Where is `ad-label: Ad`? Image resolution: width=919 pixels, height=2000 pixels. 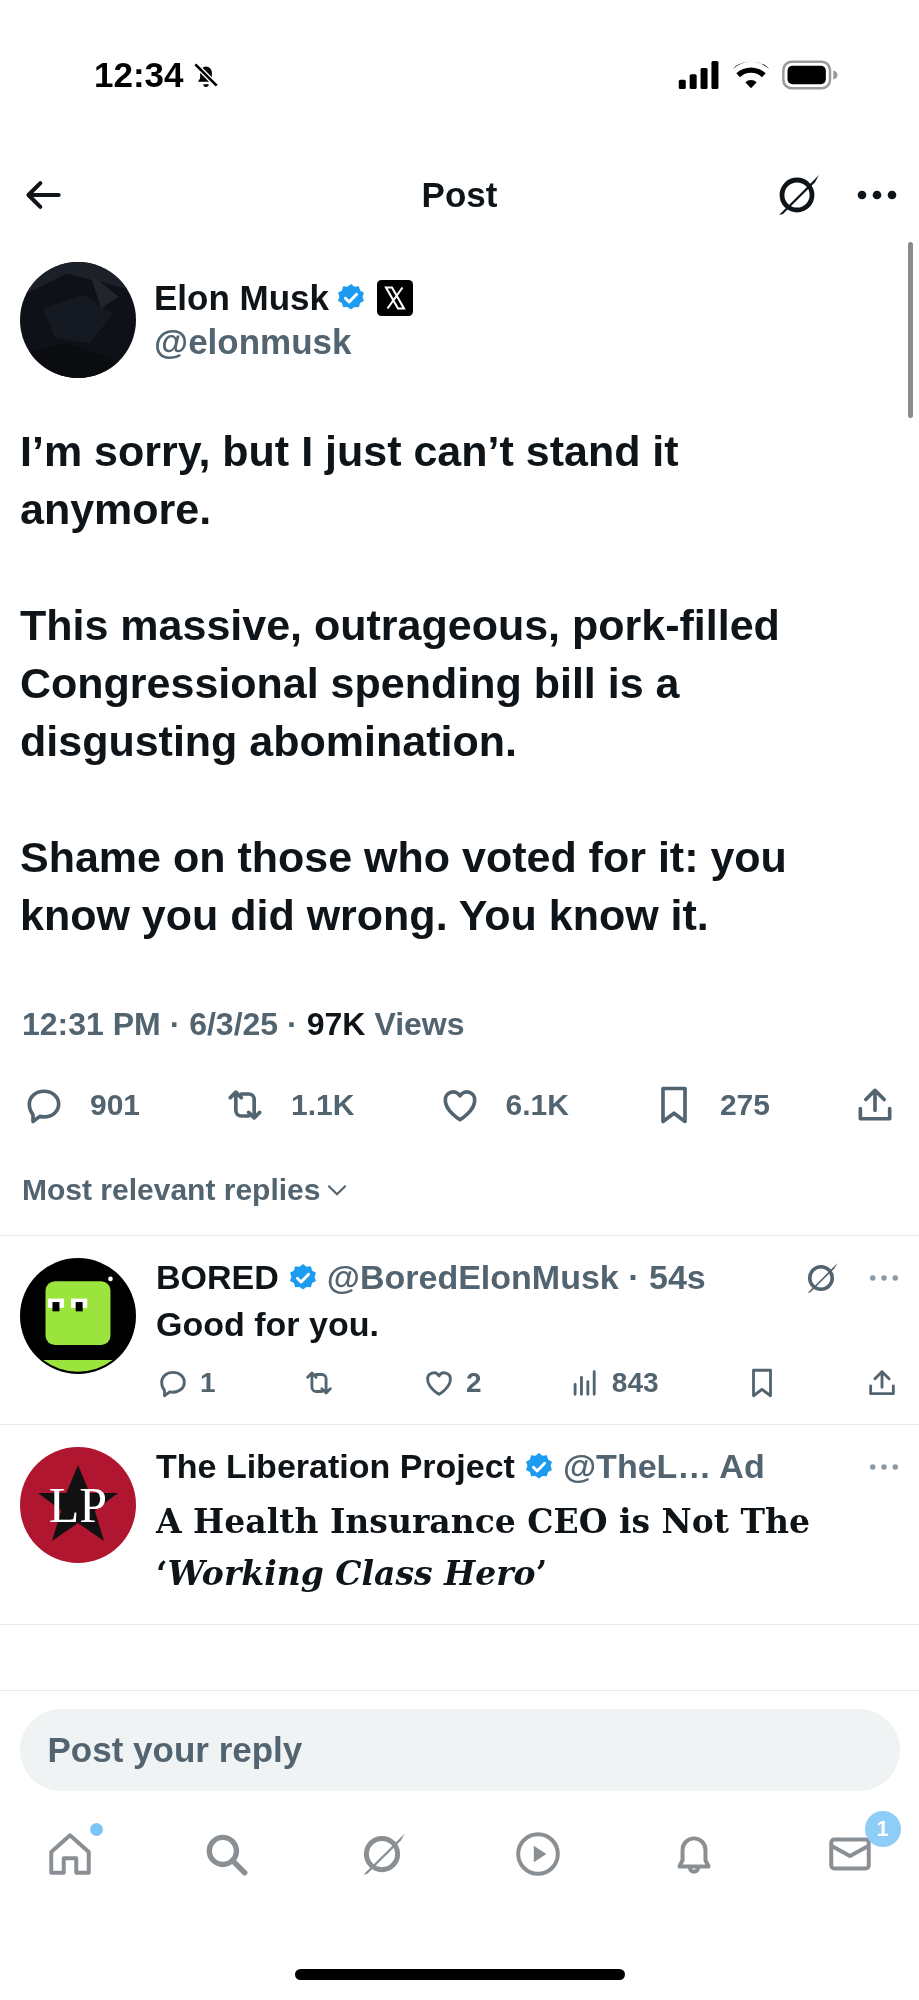 ad-label: Ad is located at coordinates (742, 1466).